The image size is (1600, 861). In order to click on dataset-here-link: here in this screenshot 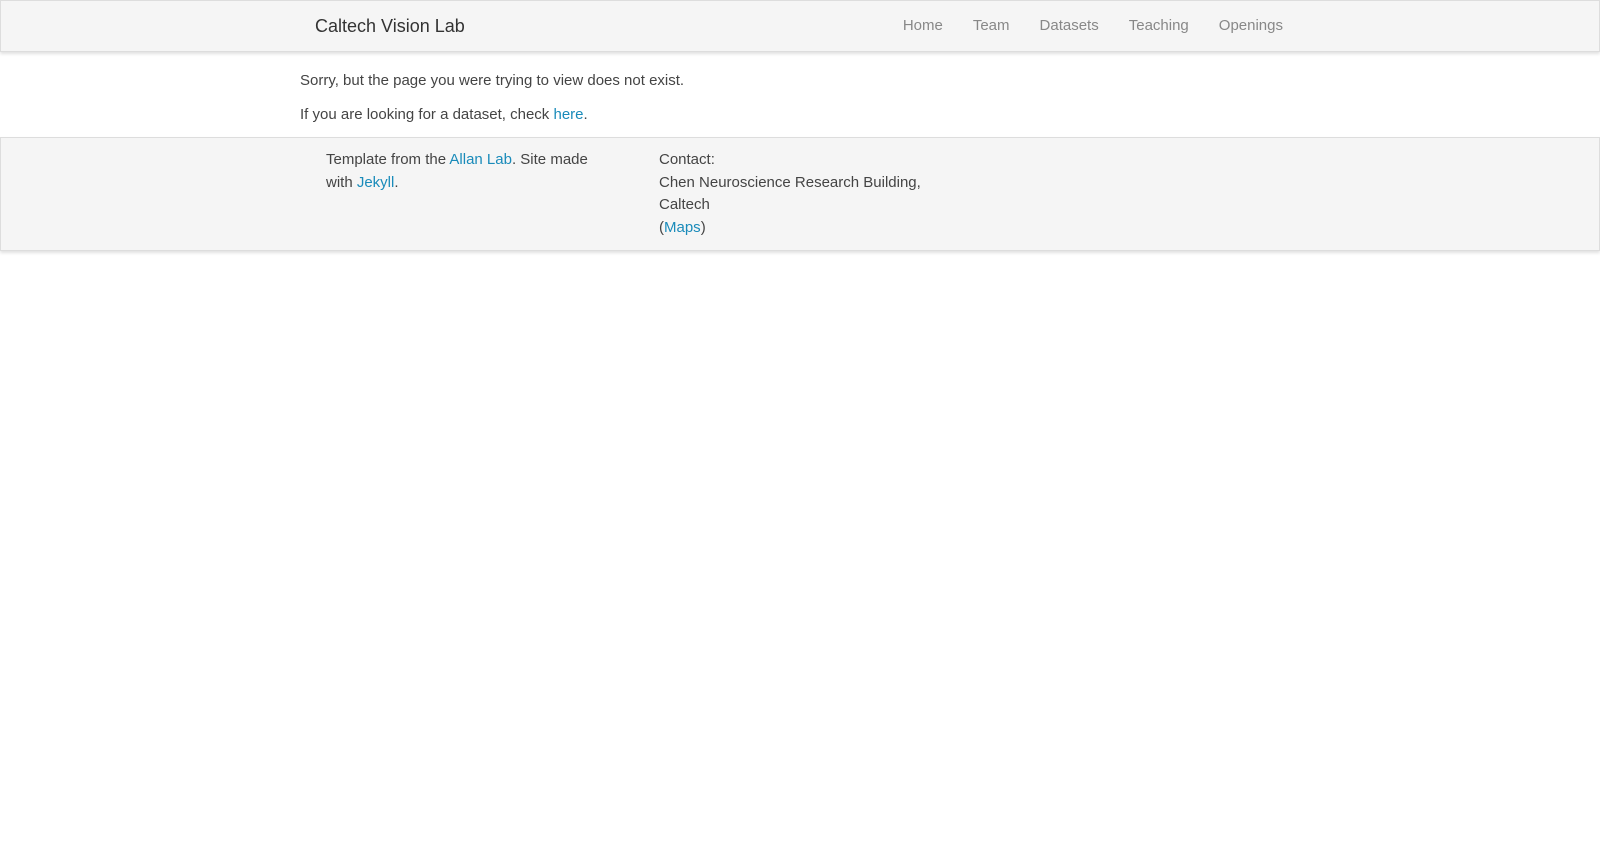, I will do `click(568, 114)`.